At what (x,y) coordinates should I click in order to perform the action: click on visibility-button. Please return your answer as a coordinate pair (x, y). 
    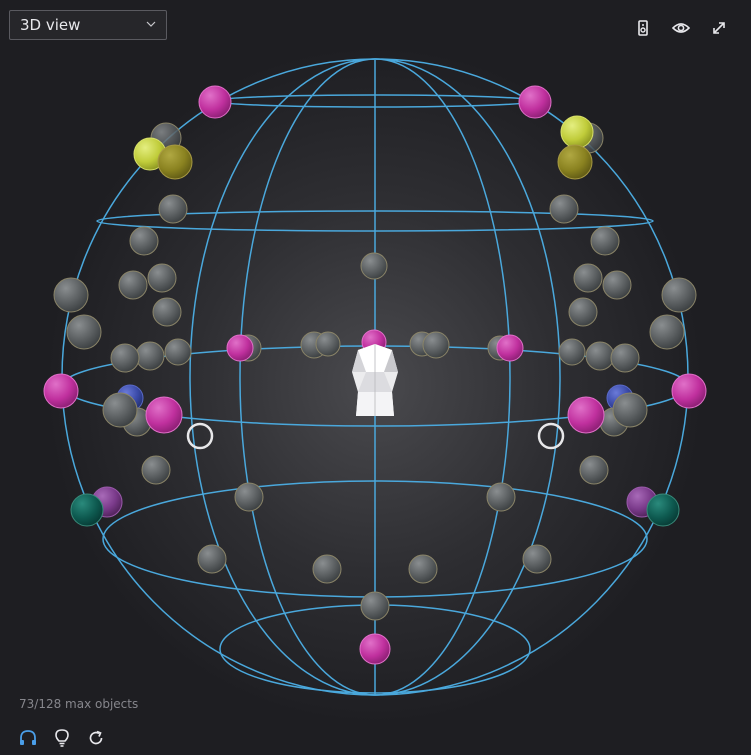
    Looking at the image, I should click on (681, 28).